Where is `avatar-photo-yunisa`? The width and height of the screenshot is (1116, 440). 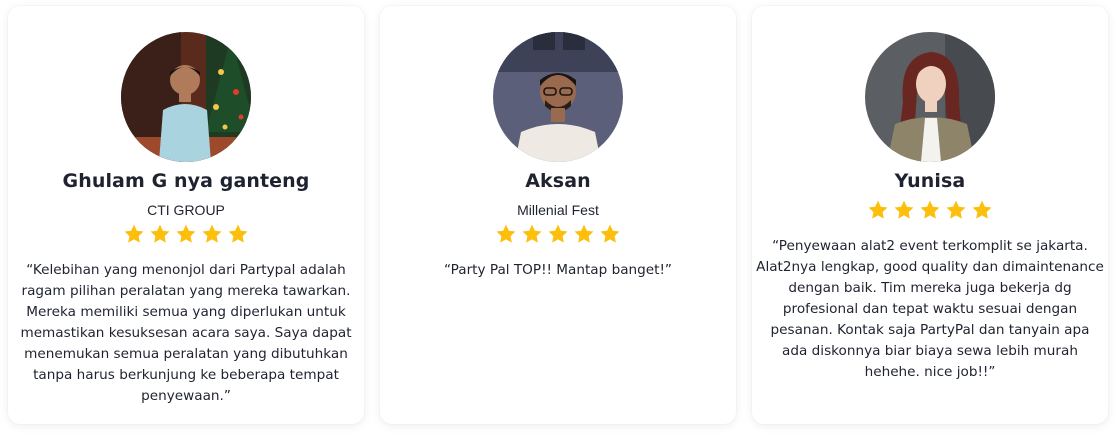 avatar-photo-yunisa is located at coordinates (930, 97).